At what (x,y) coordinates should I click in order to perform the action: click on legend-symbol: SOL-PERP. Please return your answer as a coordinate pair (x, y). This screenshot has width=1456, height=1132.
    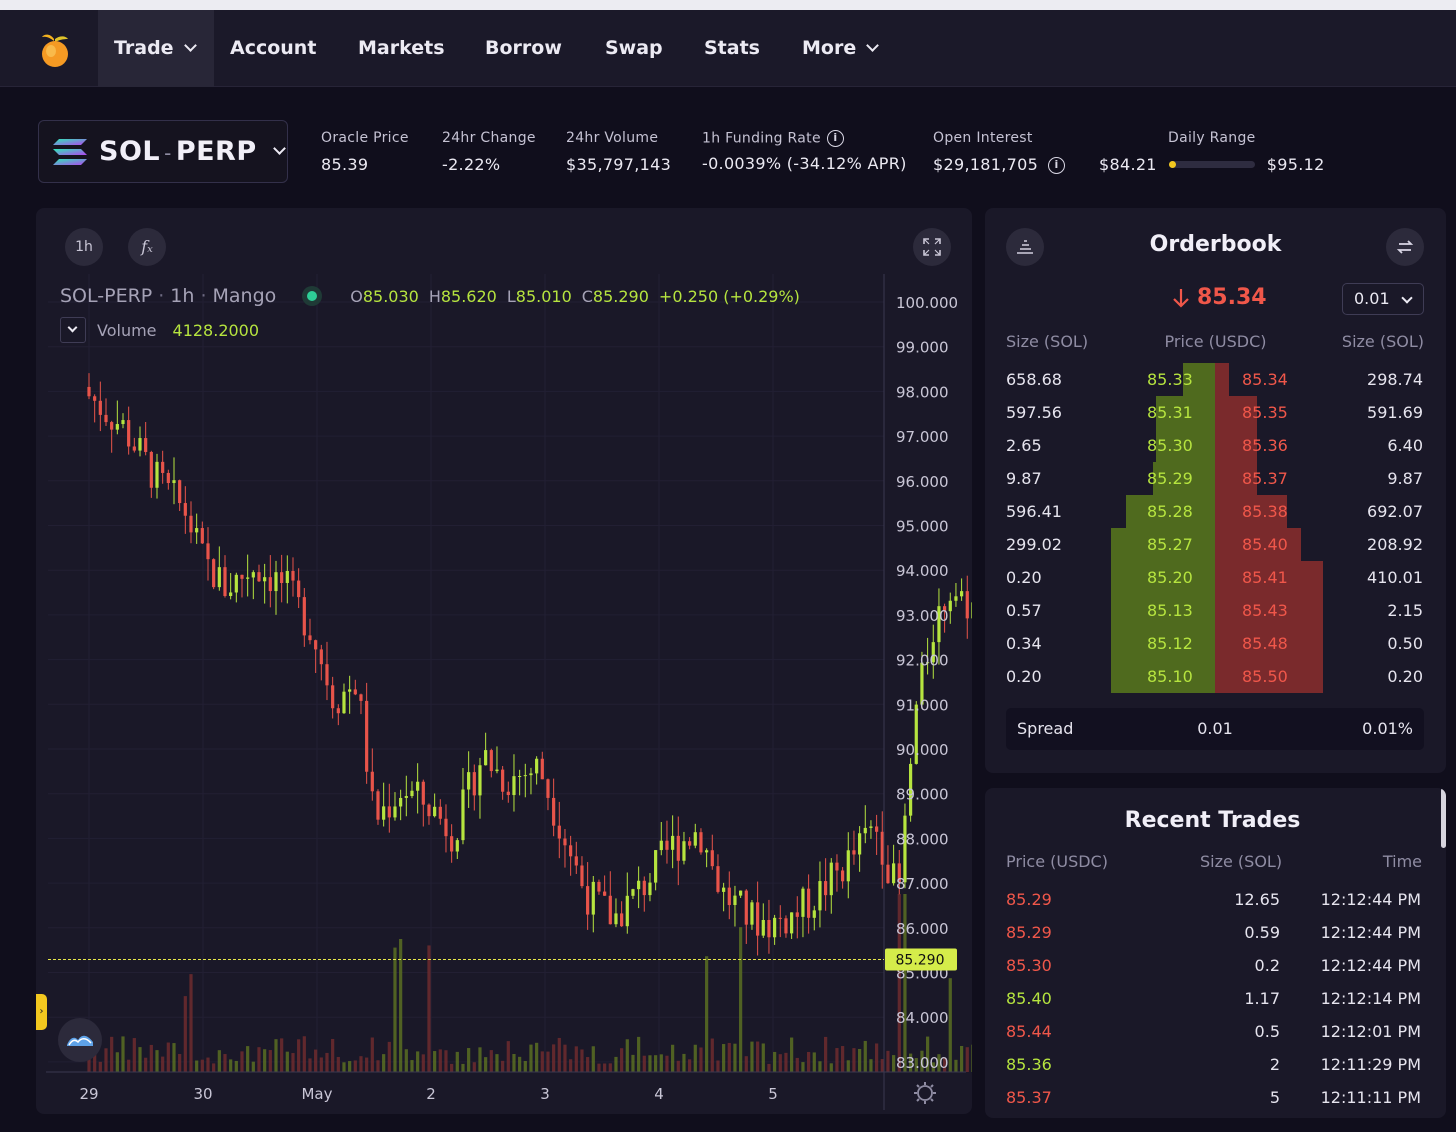
    Looking at the image, I should click on (106, 296).